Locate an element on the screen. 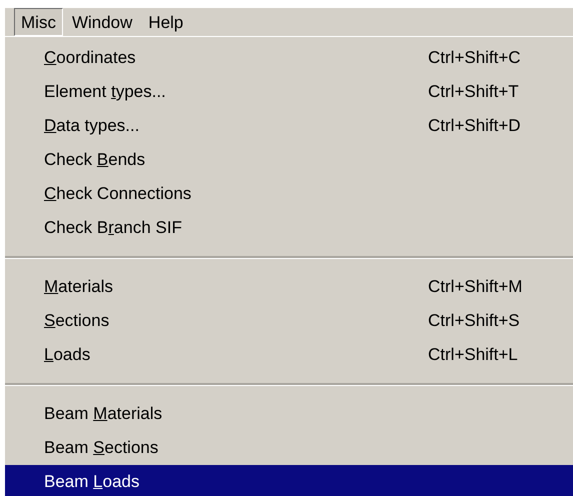 This screenshot has width=573, height=496. menu-item: Beam Materials is located at coordinates (289, 414).